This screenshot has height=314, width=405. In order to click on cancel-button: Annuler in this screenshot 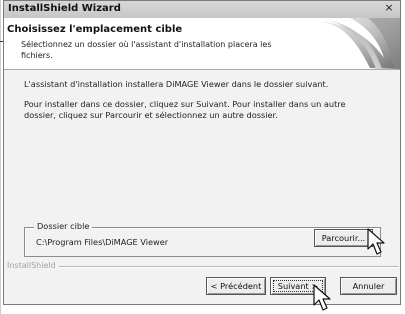, I will do `click(368, 286)`.